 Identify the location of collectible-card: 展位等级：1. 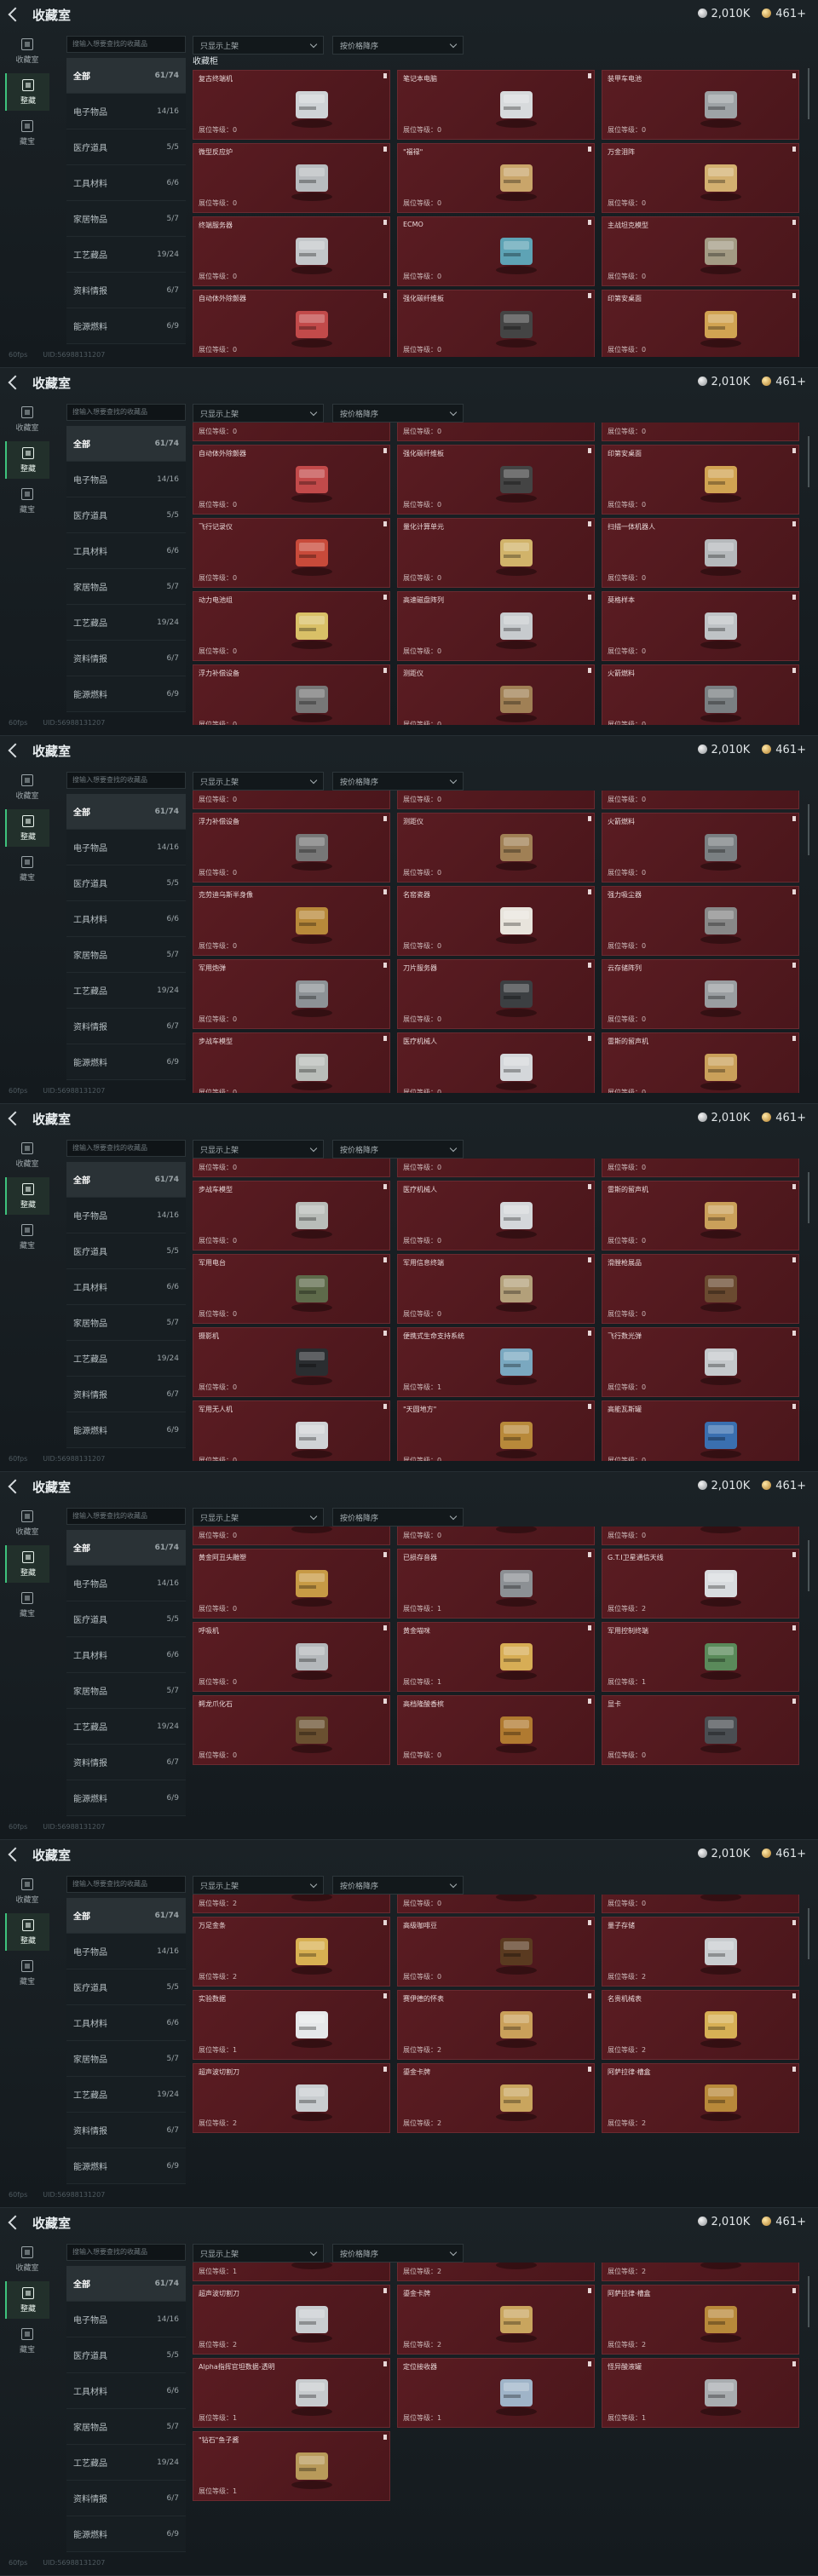
(291, 2272).